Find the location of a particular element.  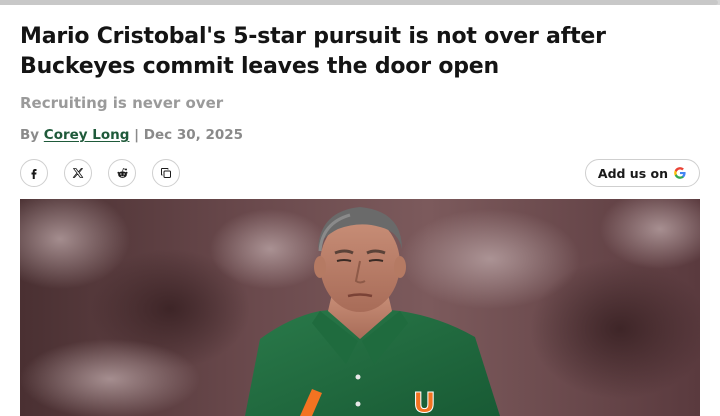

byline-prefix: By is located at coordinates (30, 135).